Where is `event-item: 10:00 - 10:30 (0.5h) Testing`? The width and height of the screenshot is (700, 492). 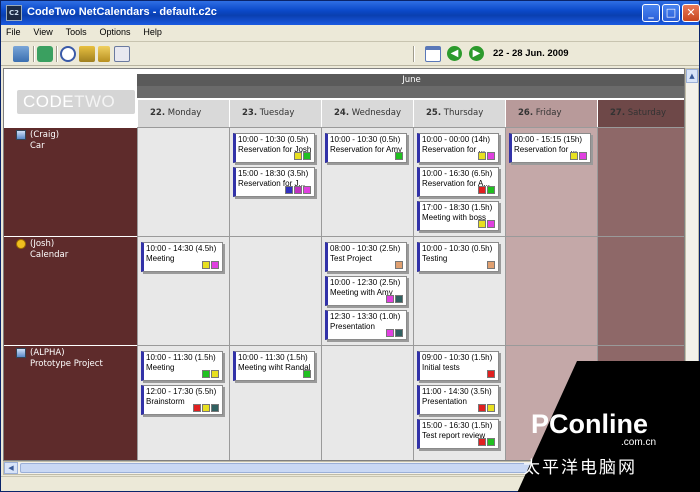 event-item: 10:00 - 10:30 (0.5h) Testing is located at coordinates (458, 257).